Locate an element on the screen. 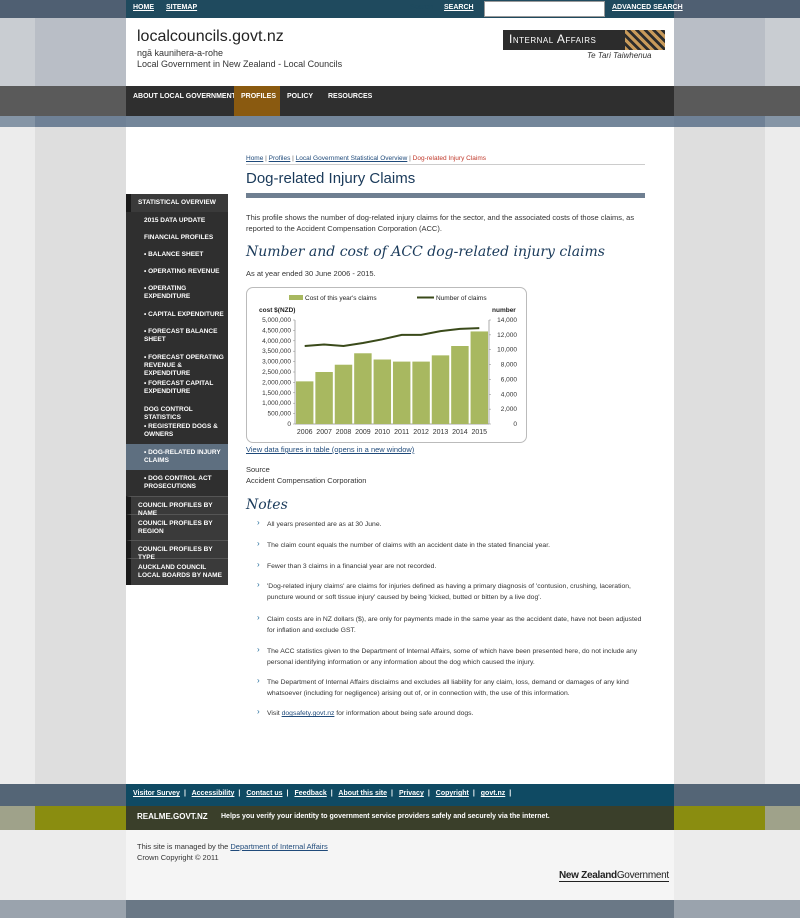 This screenshot has height=918, width=800. realme-logo: REALME.GOVT.NZ is located at coordinates (172, 816).